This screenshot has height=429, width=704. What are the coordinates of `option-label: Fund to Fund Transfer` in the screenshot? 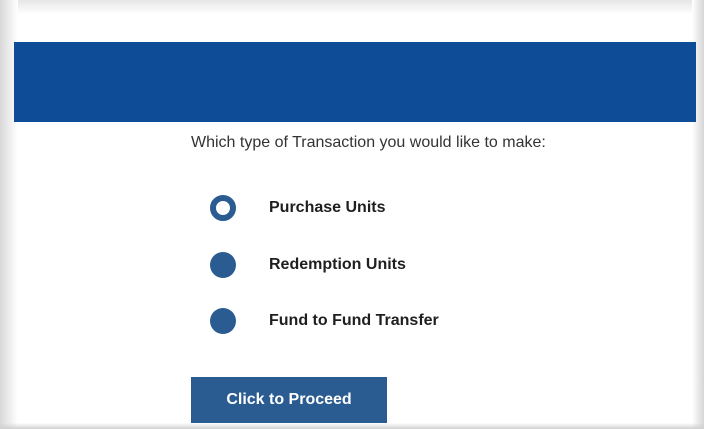 It's located at (354, 320).